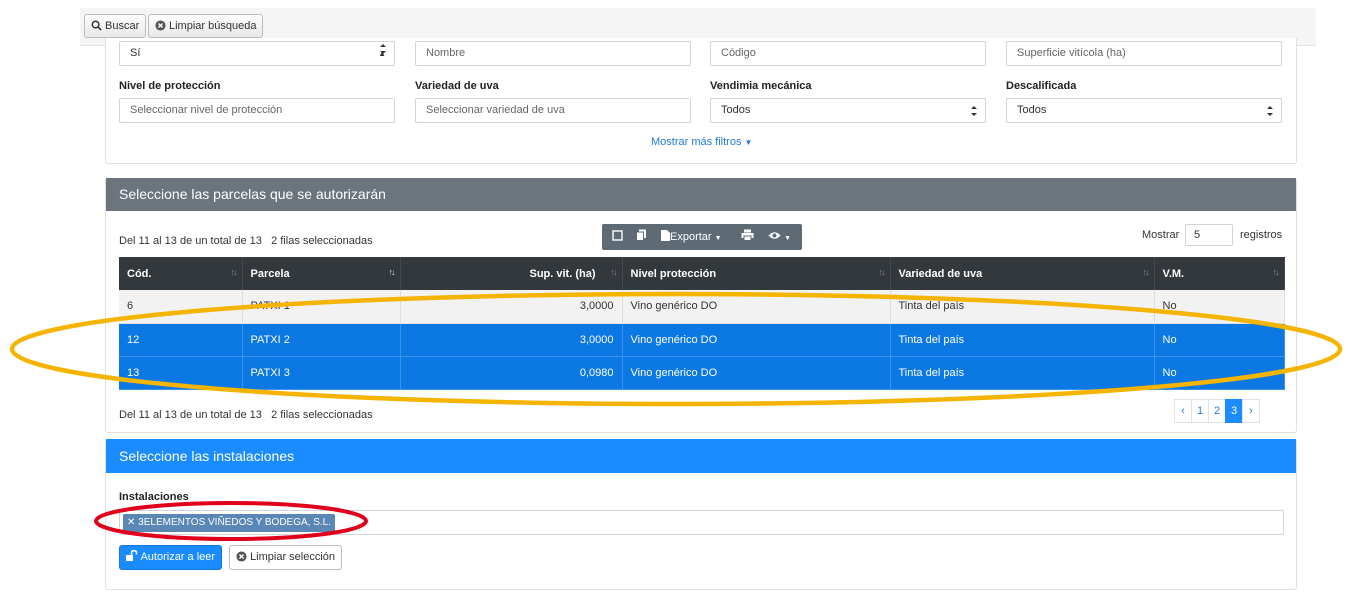 This screenshot has height=594, width=1352. Describe the element at coordinates (131, 522) in the screenshot. I see `remove-tag-icon: ✕` at that location.